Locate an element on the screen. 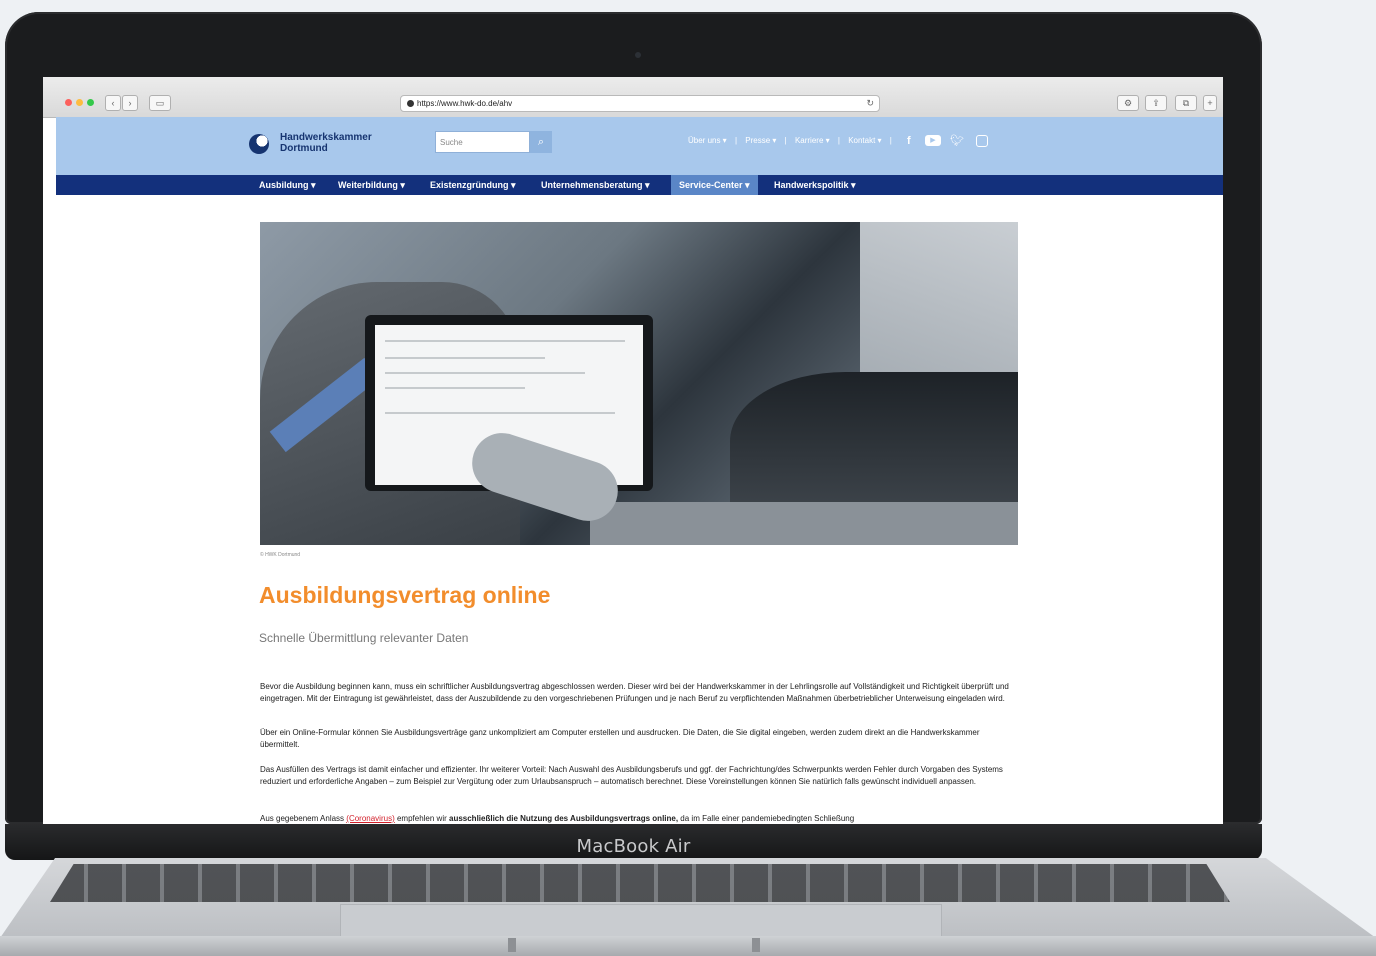 The height and width of the screenshot is (956, 1376). youtube-icon: ▶ is located at coordinates (933, 140).